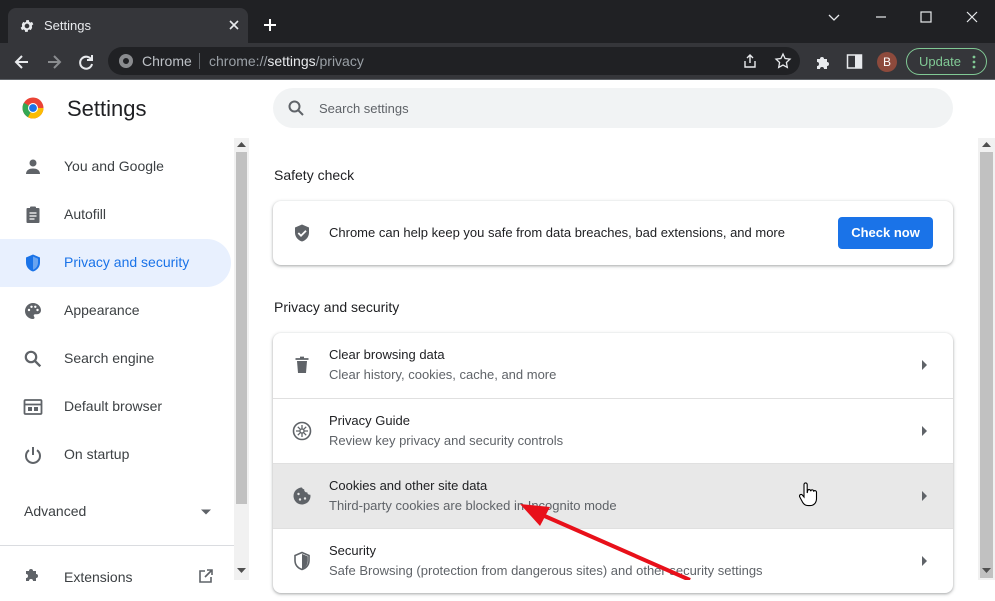  Describe the element at coordinates (339, 61) in the screenshot. I see `url-path: /privacy` at that location.